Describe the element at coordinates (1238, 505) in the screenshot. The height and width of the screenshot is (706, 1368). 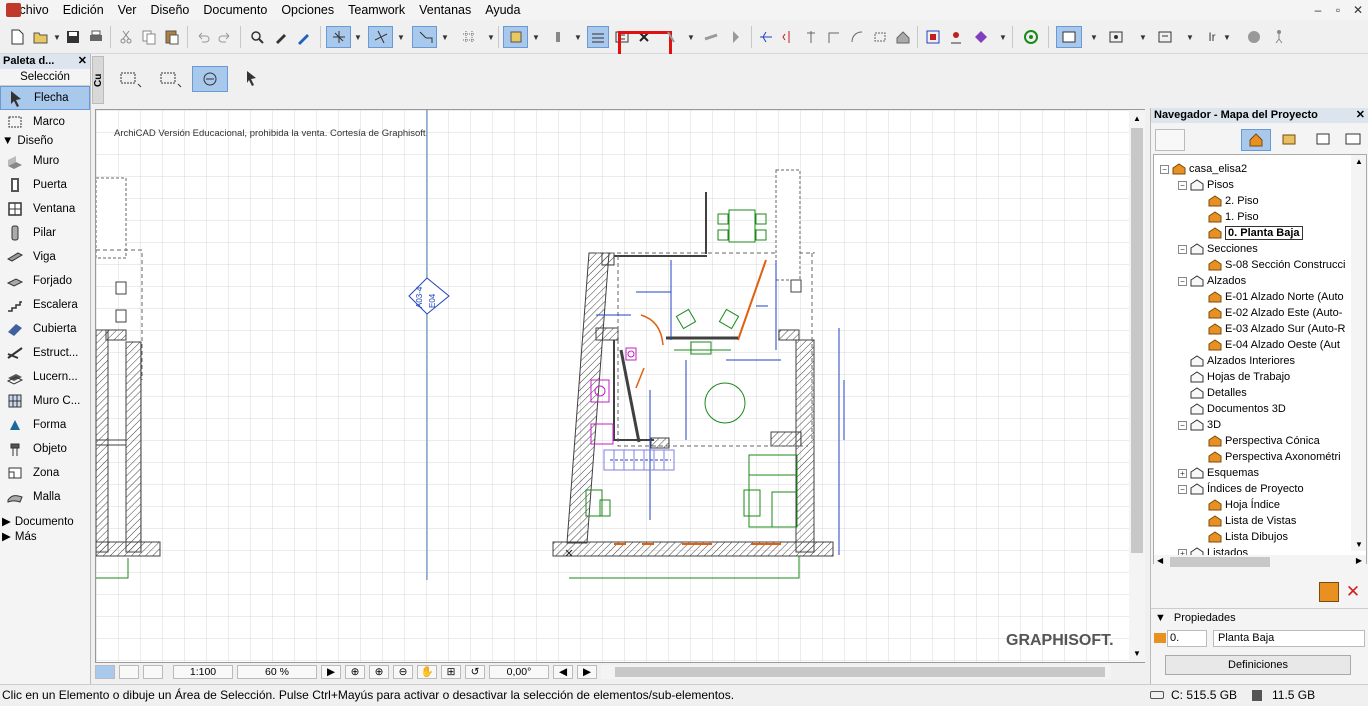
I see `tree-item: Hoja Índice` at that location.